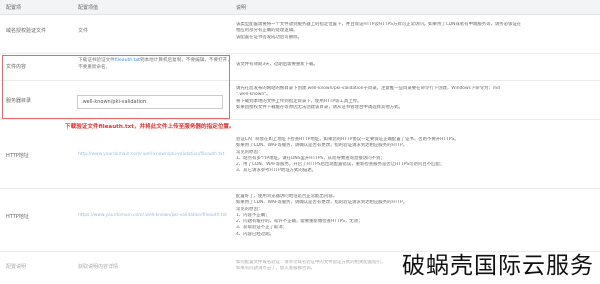 The image size is (600, 284). I want to click on annotation-note: 下载验证文件fileauth.txt，并将此文件上传至服务器的指定位置。, so click(150, 127).